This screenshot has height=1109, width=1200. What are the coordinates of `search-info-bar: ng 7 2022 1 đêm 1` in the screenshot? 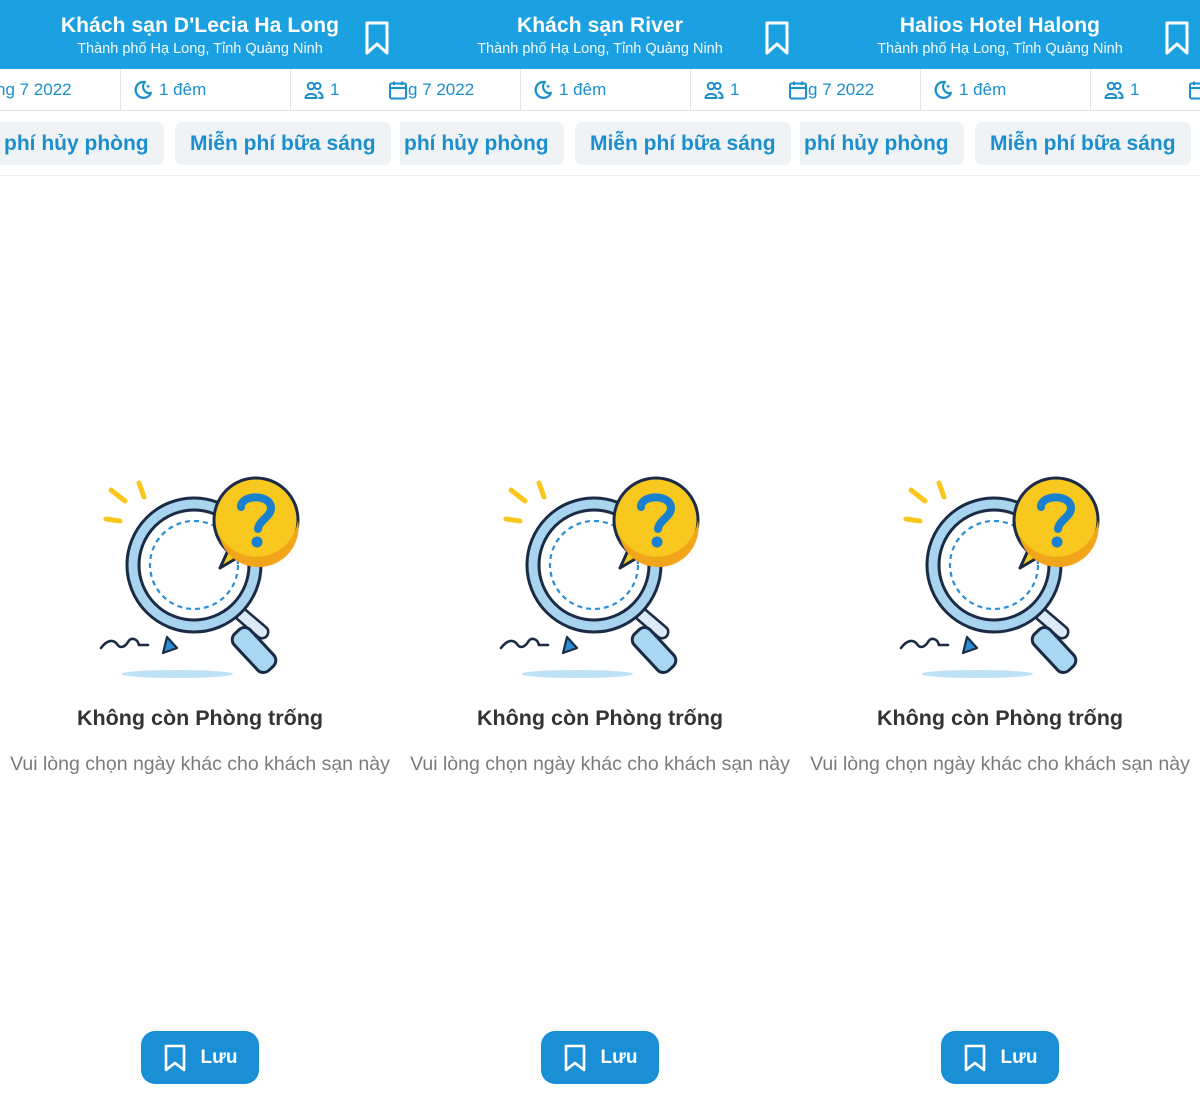 It's located at (200, 90).